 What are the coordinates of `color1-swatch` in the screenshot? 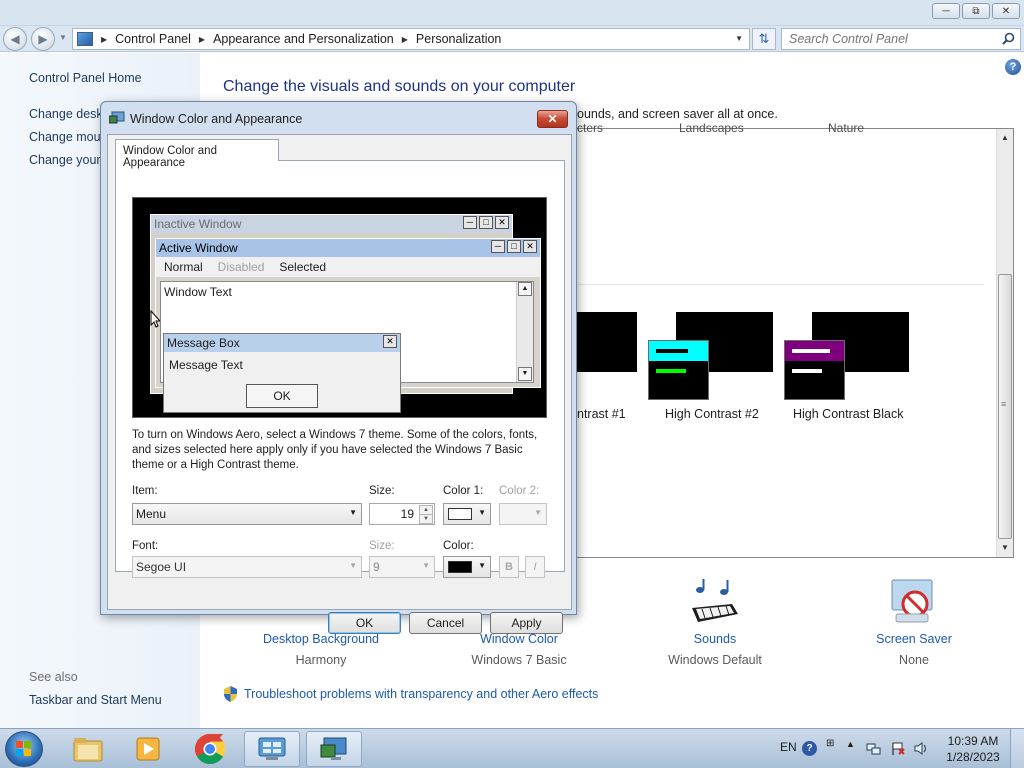 It's located at (460, 514).